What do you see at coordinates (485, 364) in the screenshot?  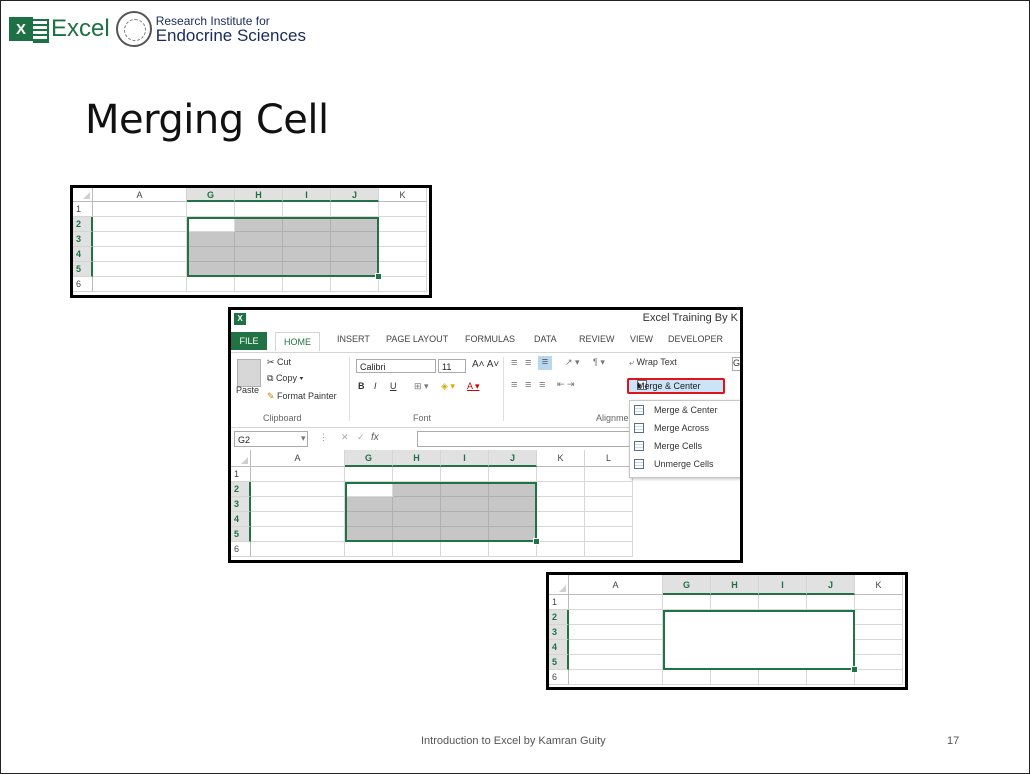 I see `font-grow-shrink-icon: A˄ A˅` at bounding box center [485, 364].